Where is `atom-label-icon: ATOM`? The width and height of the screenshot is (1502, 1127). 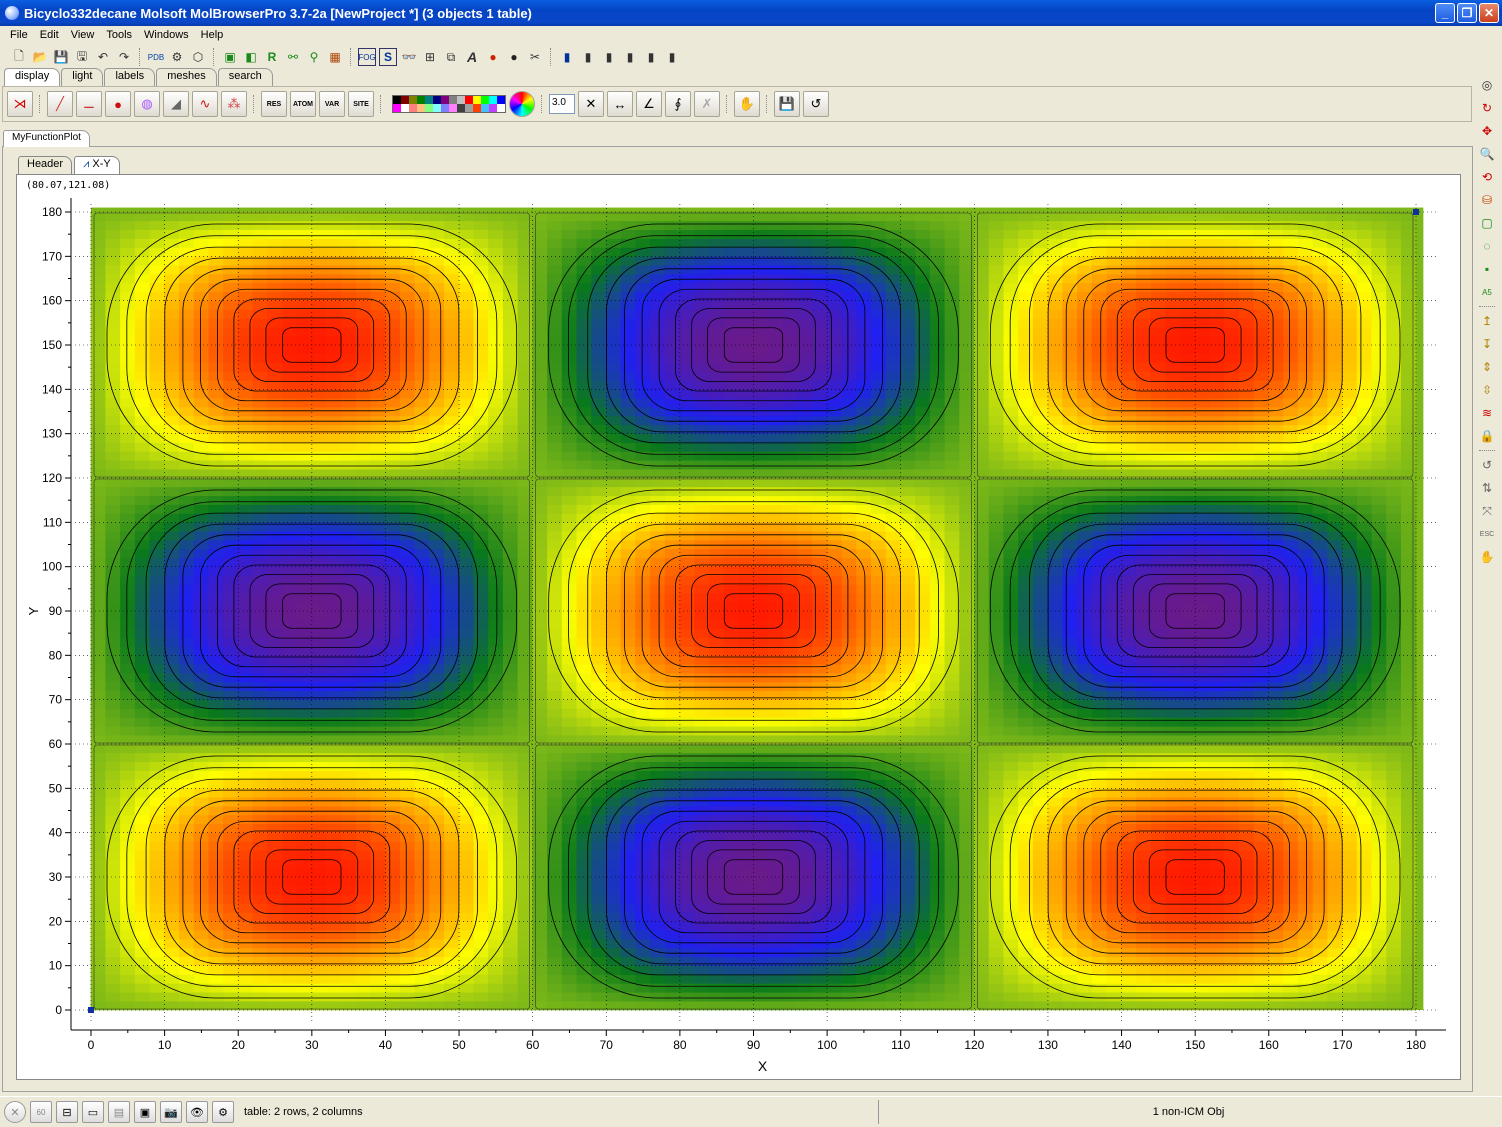 atom-label-icon: ATOM is located at coordinates (303, 104).